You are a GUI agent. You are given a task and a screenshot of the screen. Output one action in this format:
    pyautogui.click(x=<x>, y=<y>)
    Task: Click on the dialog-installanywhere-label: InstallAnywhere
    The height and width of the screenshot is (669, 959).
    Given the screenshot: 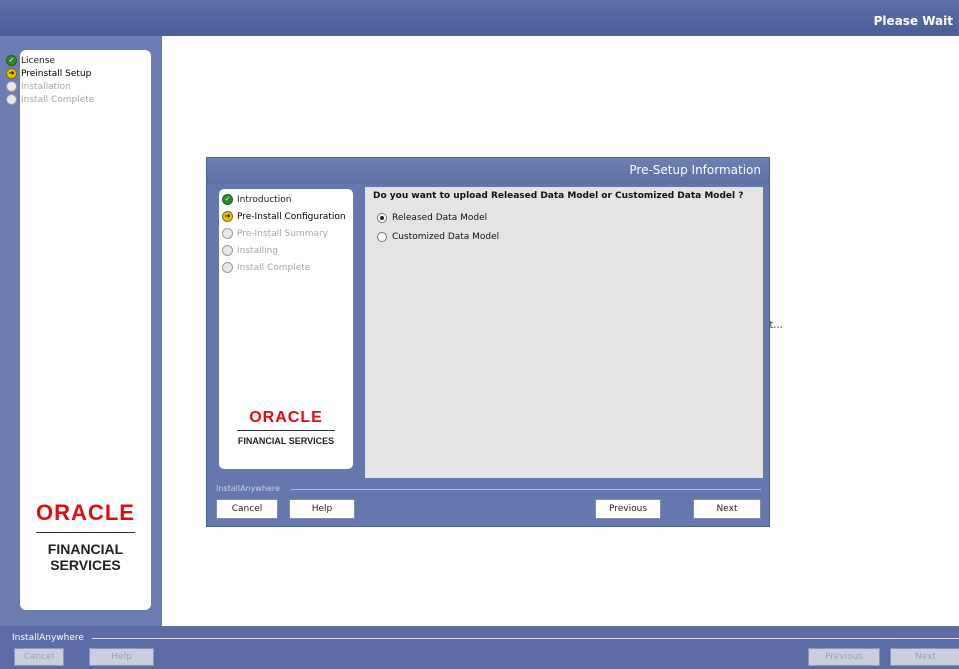 What is the action you would take?
    pyautogui.click(x=248, y=488)
    